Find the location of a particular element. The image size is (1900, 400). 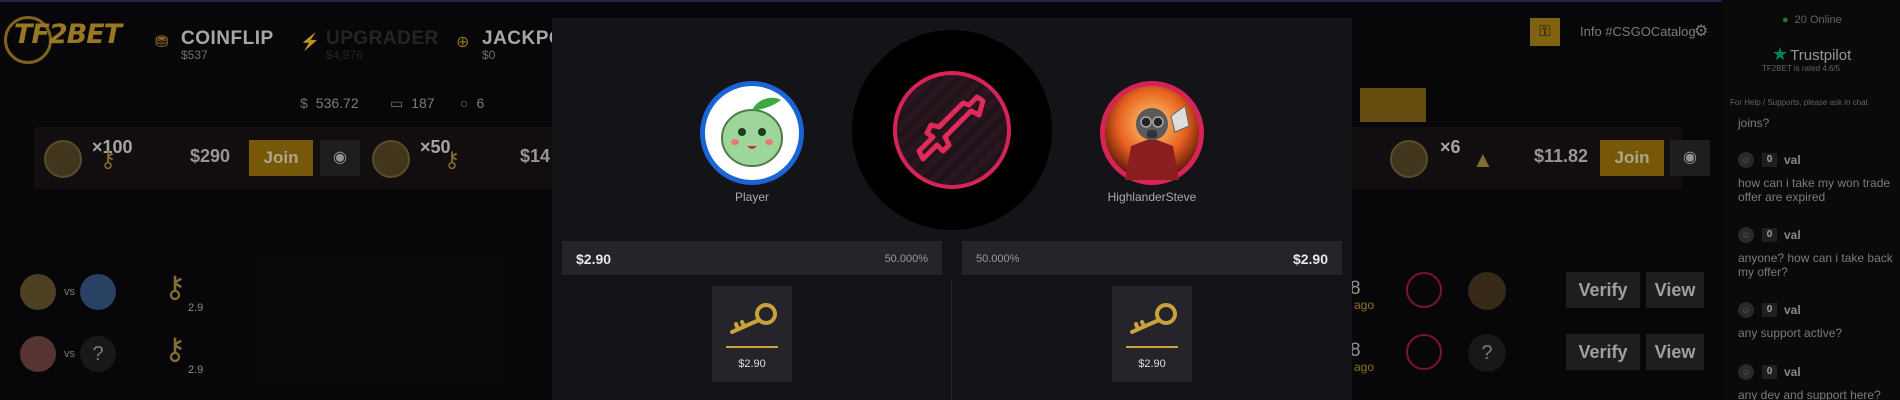

create-game-button is located at coordinates (1393, 105).